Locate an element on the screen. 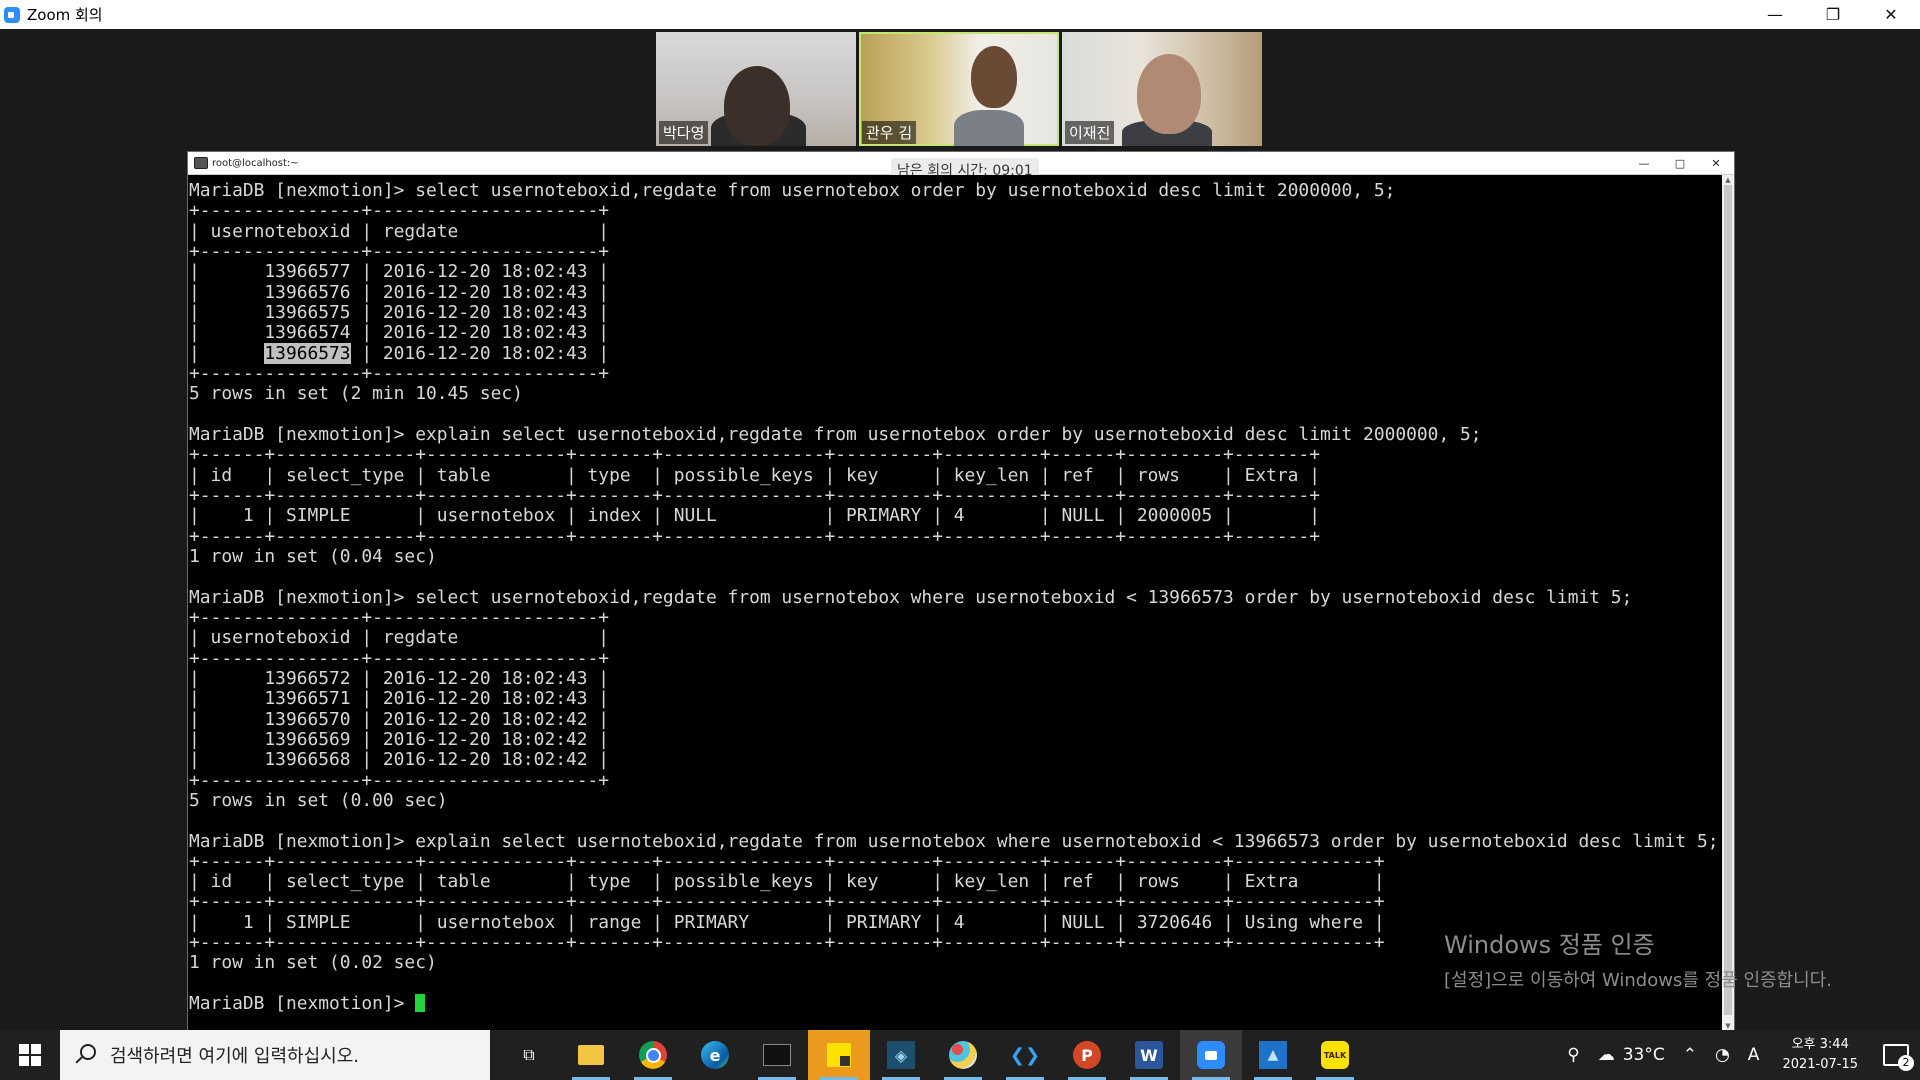 The height and width of the screenshot is (1080, 1920). zoom-button is located at coordinates (1211, 1055).